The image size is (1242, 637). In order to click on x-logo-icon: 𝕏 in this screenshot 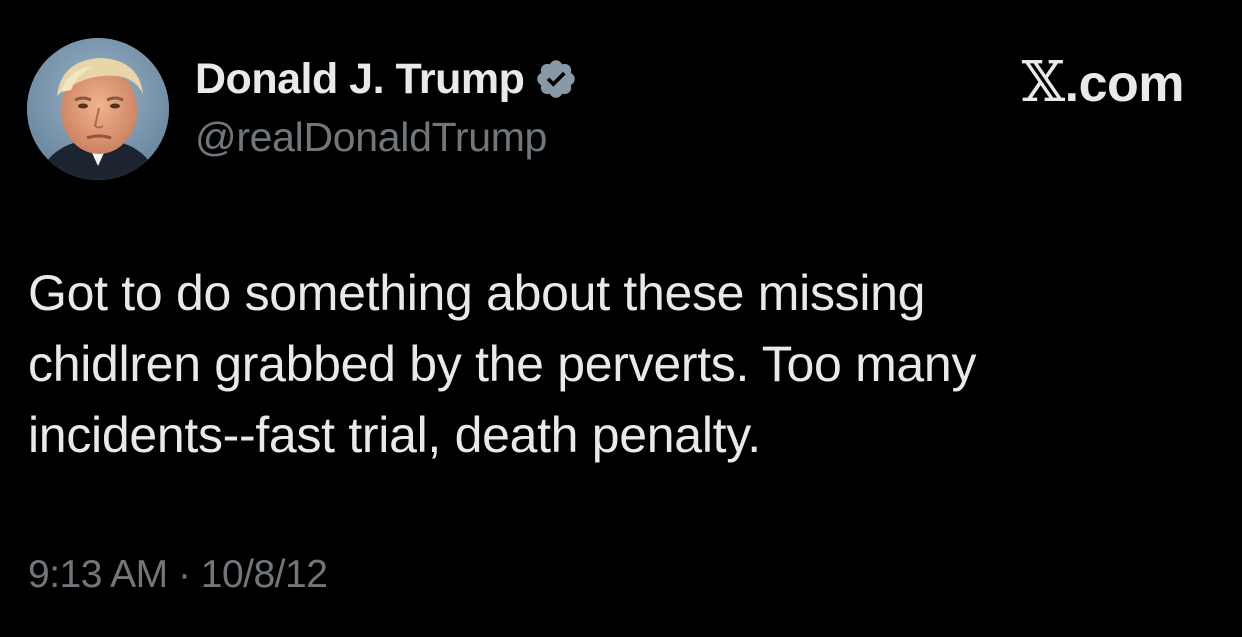, I will do `click(1043, 82)`.